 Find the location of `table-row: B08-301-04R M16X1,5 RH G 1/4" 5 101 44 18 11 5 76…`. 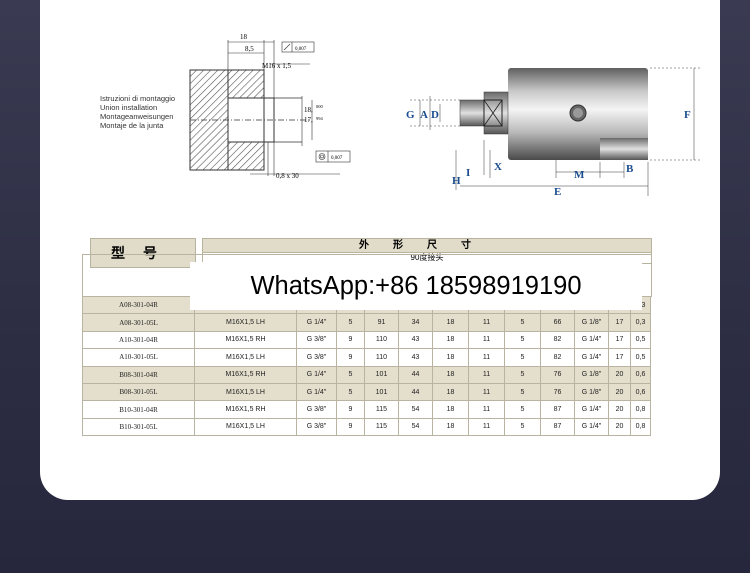

table-row: B08-301-04R M16X1,5 RH G 1/4" 5 101 44 18 11 5 76… is located at coordinates (366, 374).